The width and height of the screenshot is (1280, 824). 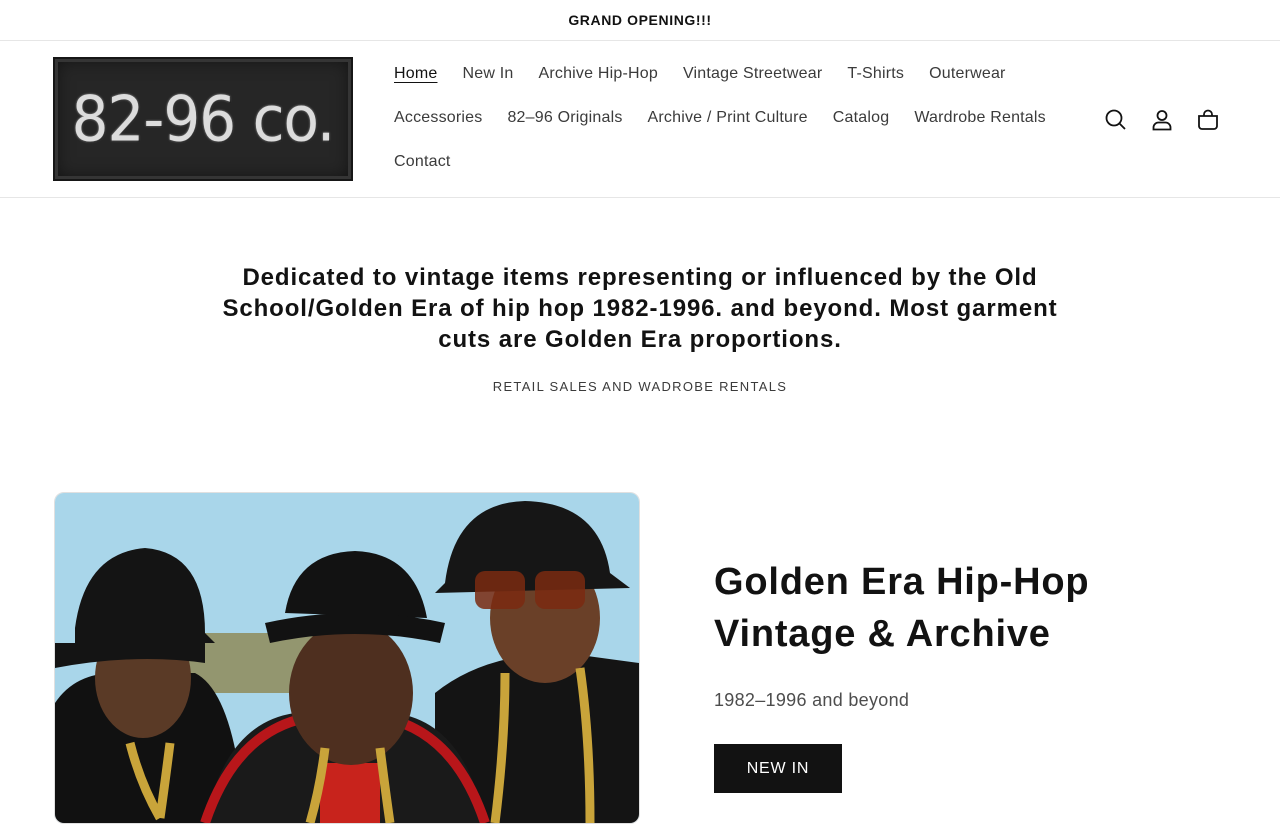 I want to click on nav-outerwear: Outerwear, so click(x=967, y=74).